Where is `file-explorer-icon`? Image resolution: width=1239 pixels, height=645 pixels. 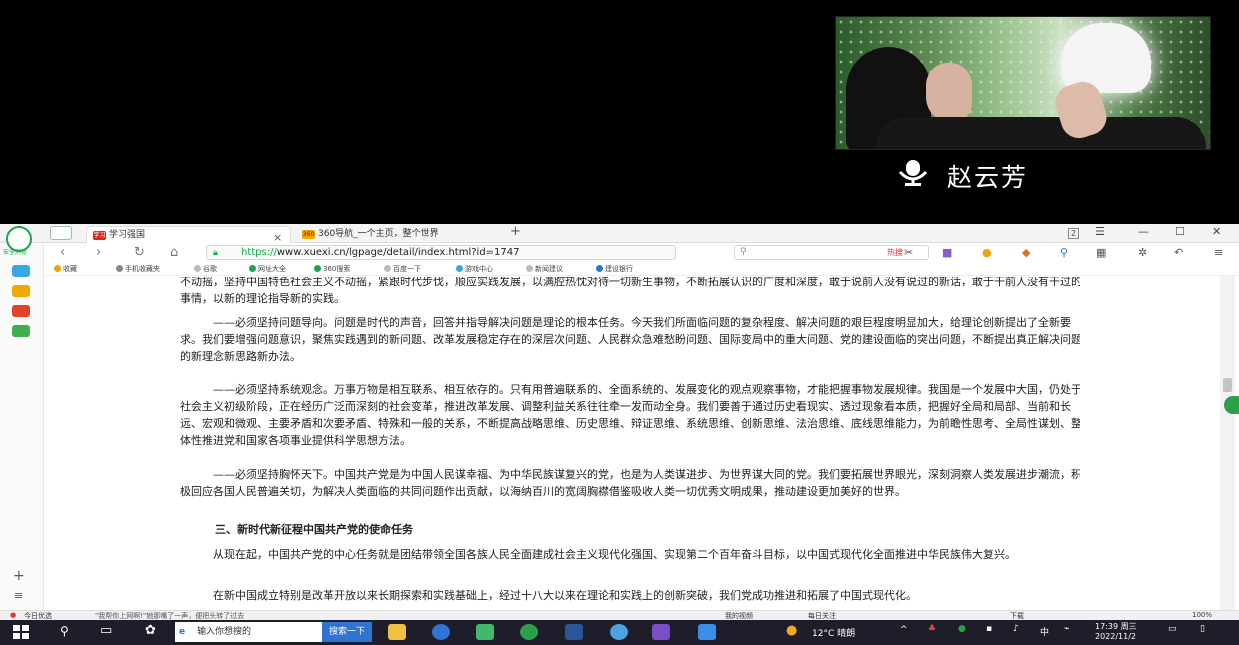
file-explorer-icon is located at coordinates (397, 632).